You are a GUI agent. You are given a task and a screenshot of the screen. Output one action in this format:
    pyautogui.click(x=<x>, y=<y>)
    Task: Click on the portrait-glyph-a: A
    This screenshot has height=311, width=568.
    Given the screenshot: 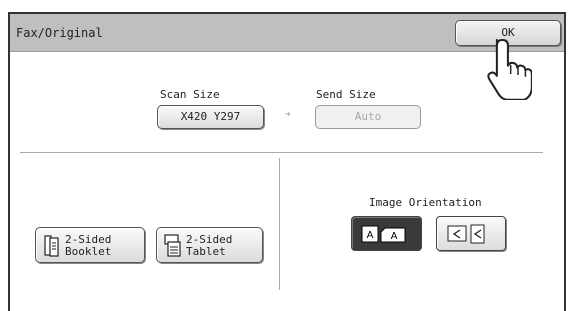 What is the action you would take?
    pyautogui.click(x=370, y=235)
    